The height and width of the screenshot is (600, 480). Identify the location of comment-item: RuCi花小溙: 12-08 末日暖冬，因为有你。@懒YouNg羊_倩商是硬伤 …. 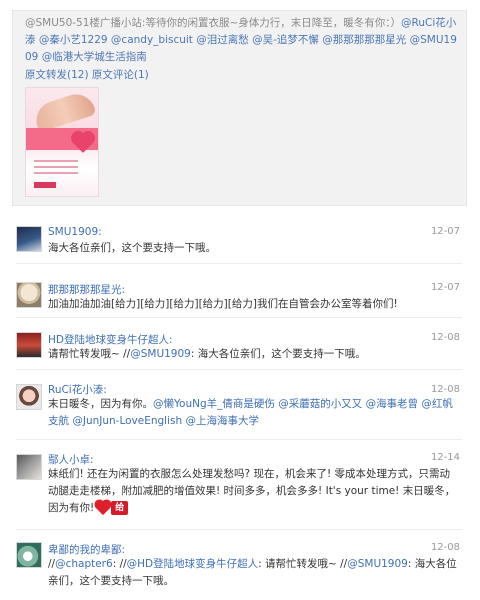
(239, 409).